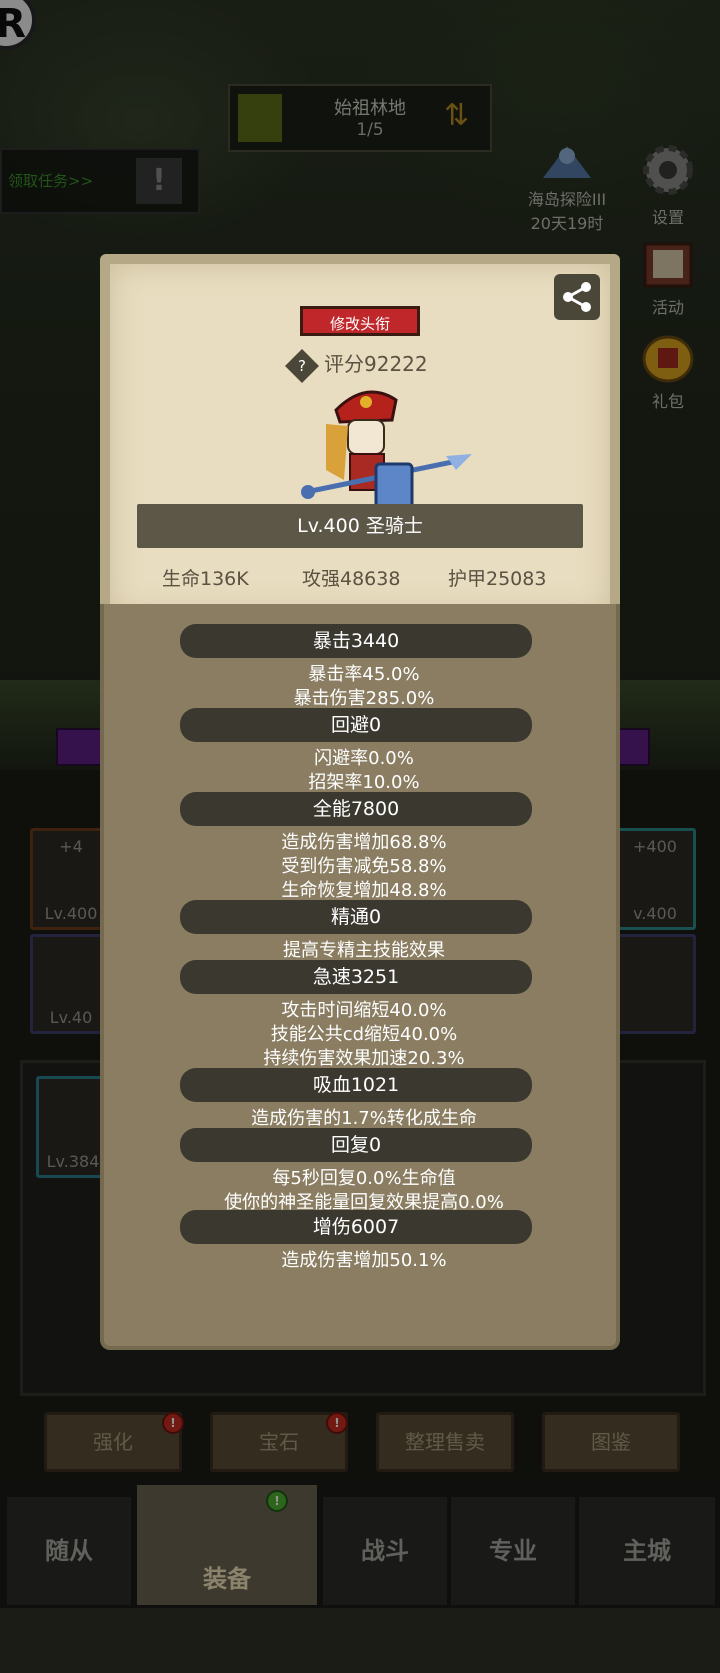 This screenshot has width=720, height=1673. What do you see at coordinates (364, 866) in the screenshot?
I see `stat-line: 受到伤害减免58.8%` at bounding box center [364, 866].